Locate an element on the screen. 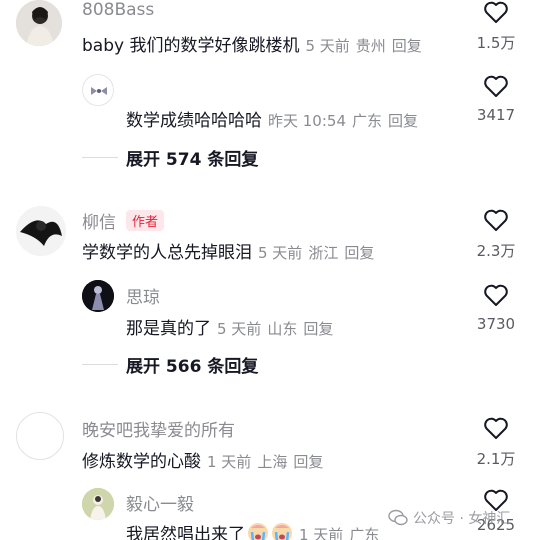 The width and height of the screenshot is (535, 540). comment-location: 浙江 is located at coordinates (323, 253).